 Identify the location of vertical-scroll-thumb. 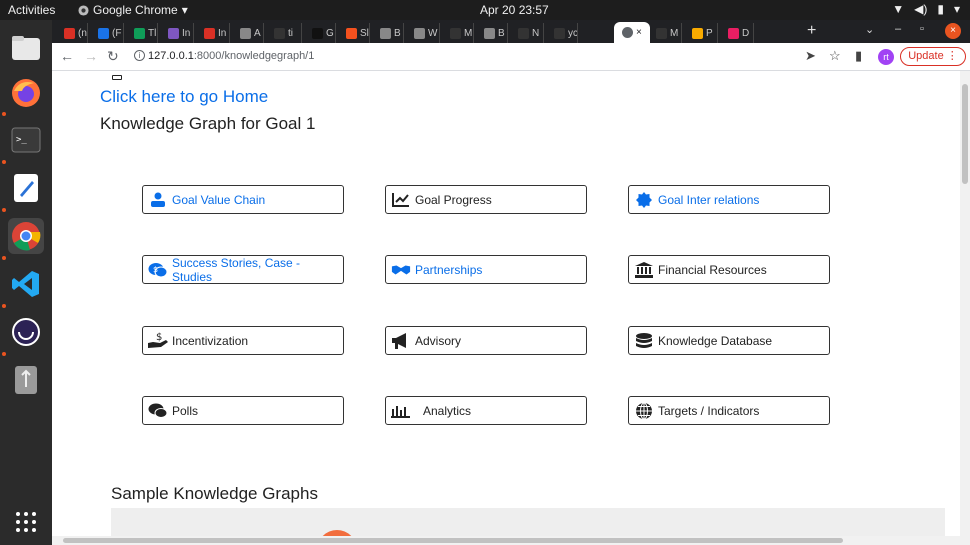
(965, 134).